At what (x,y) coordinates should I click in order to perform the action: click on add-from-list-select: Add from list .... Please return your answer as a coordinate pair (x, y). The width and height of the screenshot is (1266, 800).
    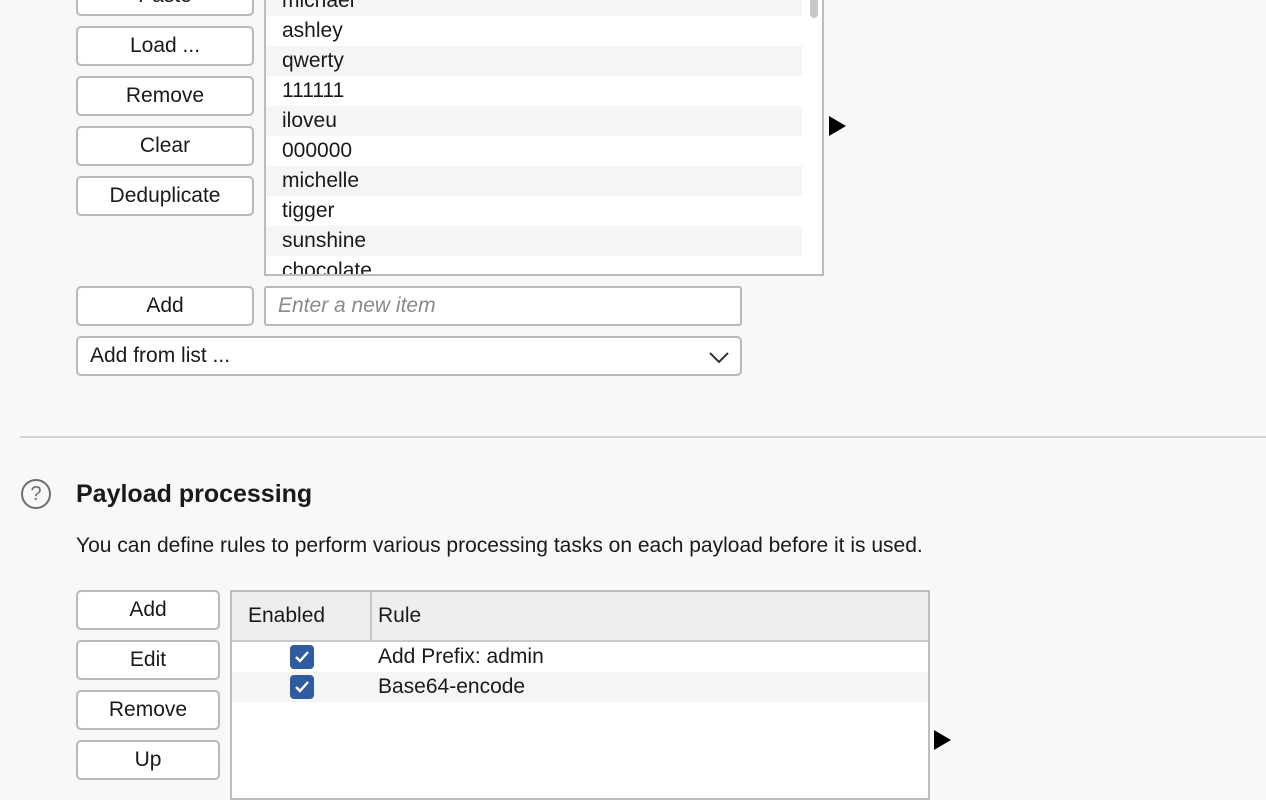
    Looking at the image, I should click on (409, 356).